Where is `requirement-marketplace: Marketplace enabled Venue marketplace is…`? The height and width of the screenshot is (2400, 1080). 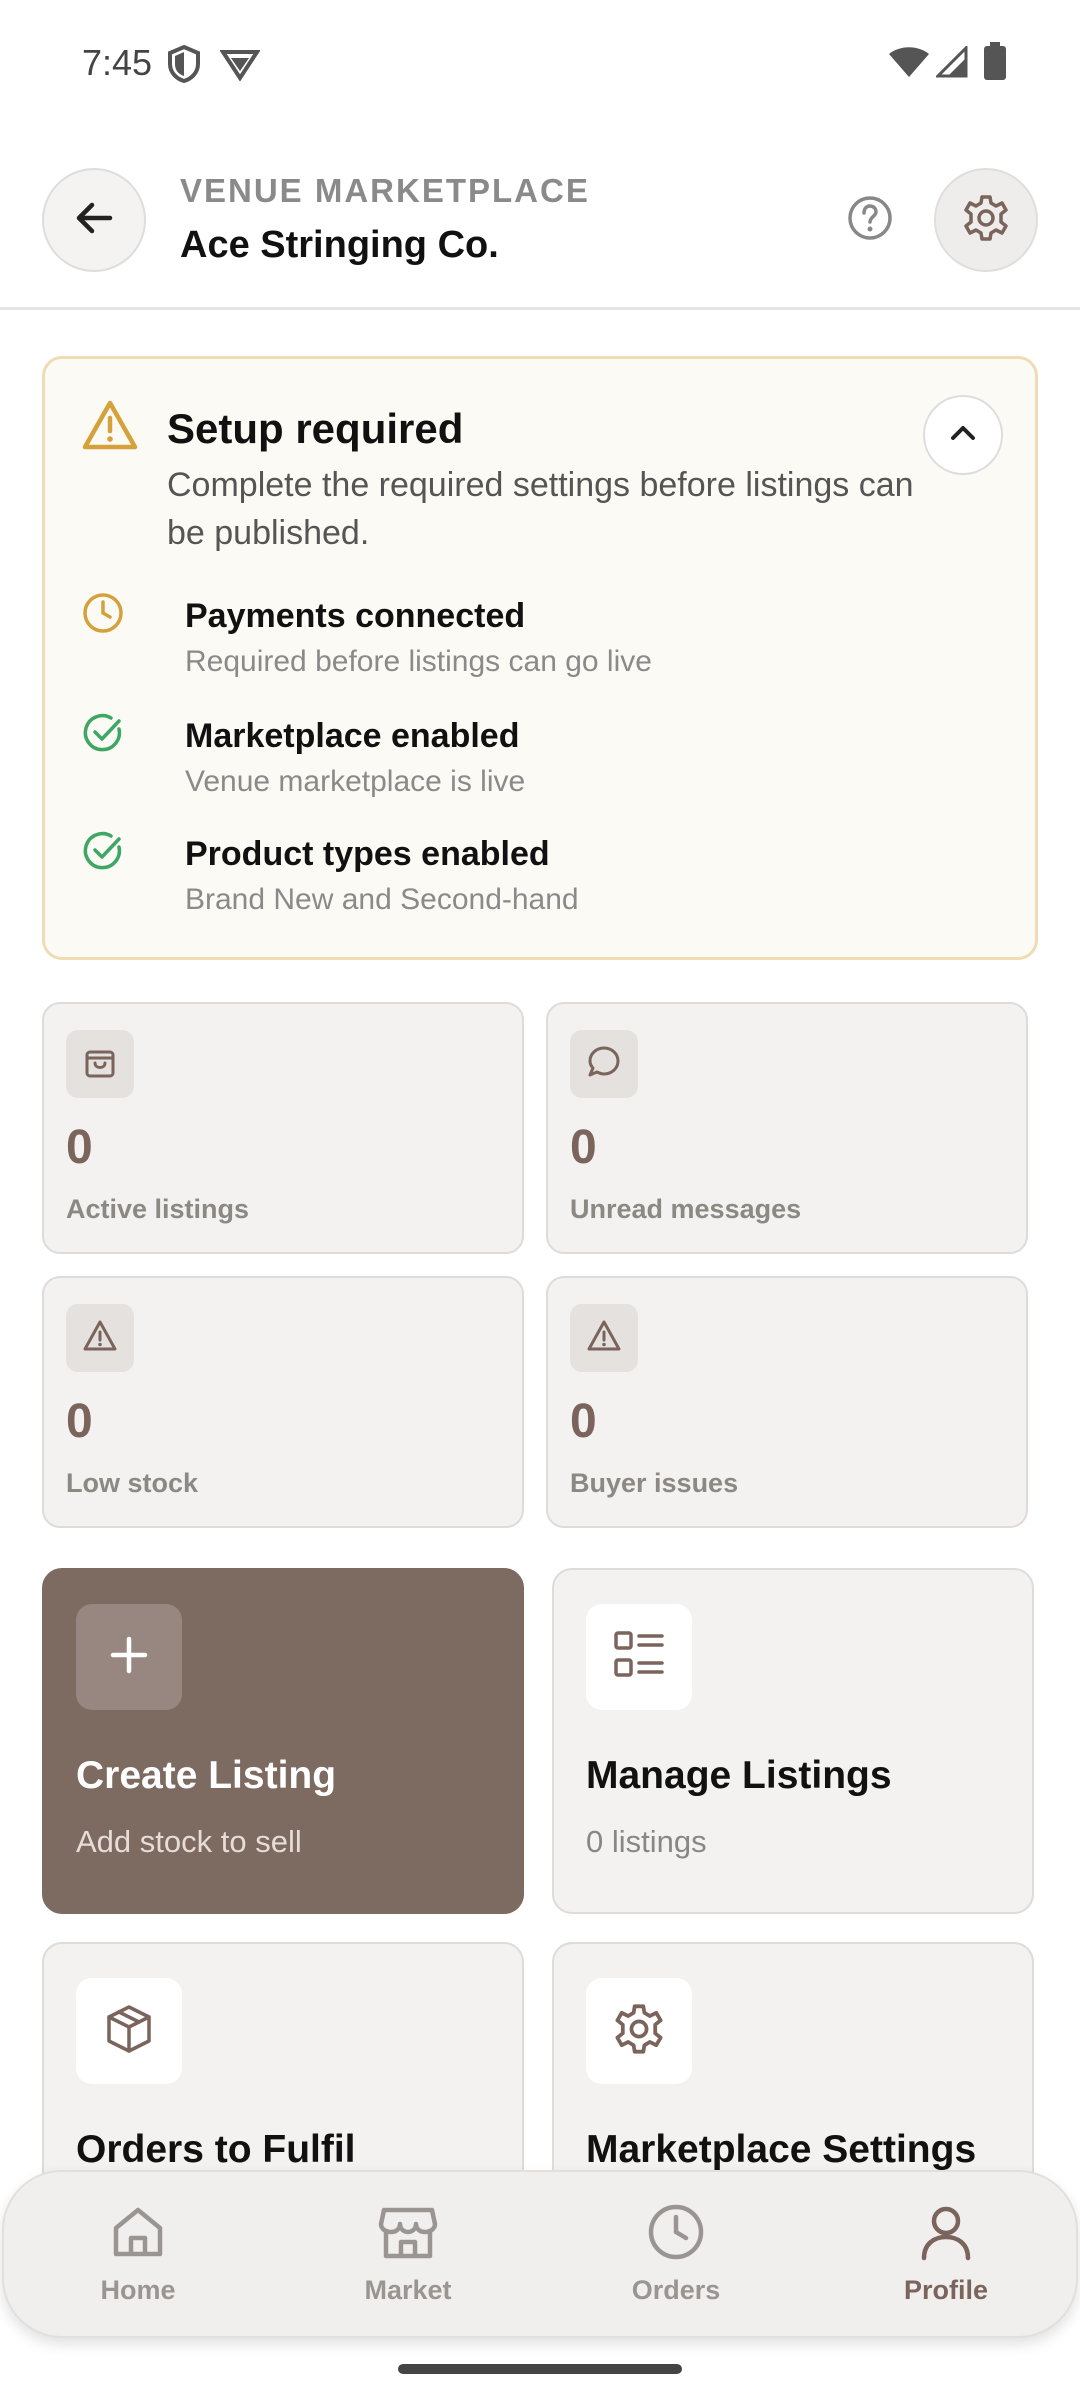 requirement-marketplace: Marketplace enabled Venue marketplace is… is located at coordinates (541, 761).